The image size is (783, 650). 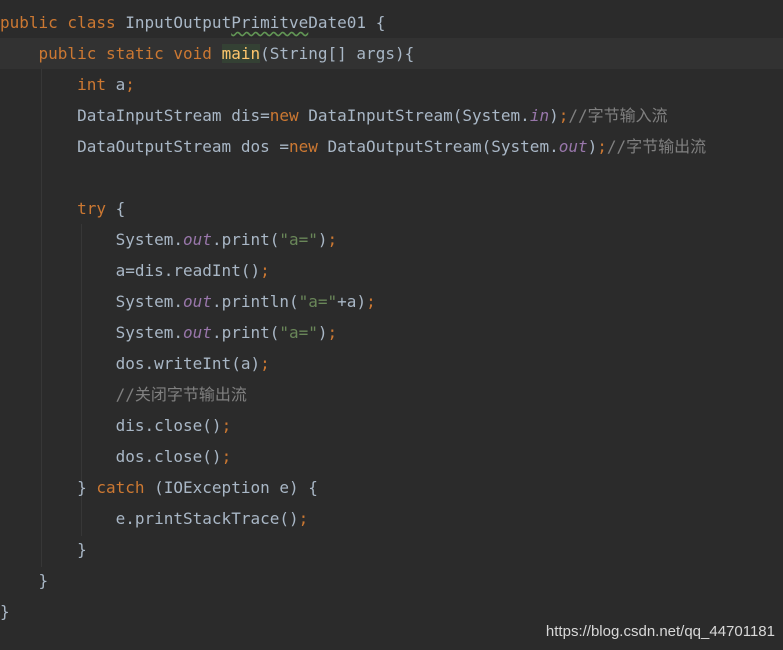 What do you see at coordinates (391, 394) in the screenshot?
I see `code-line: //关闭字节输出流` at bounding box center [391, 394].